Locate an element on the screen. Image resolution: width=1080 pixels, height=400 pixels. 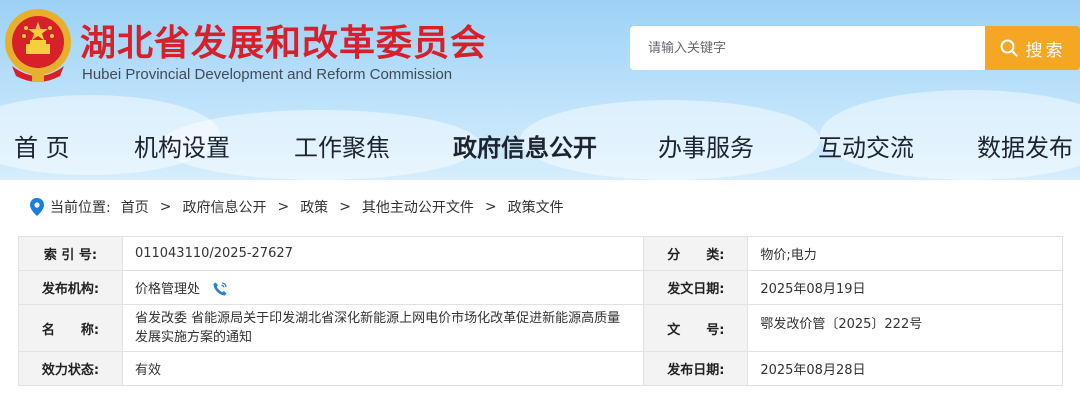
index-label: 索 引 号: is located at coordinates (70, 253).